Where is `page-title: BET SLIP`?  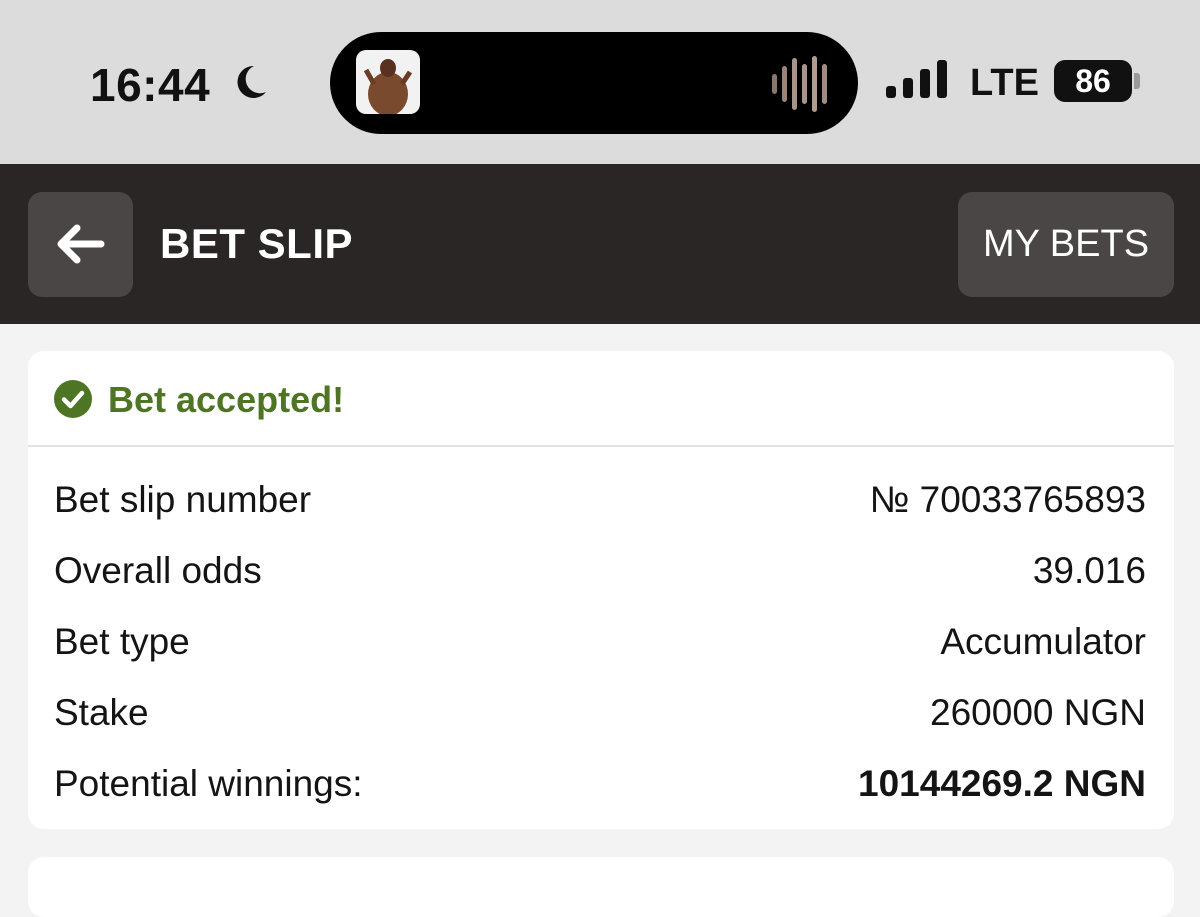
page-title: BET SLIP is located at coordinates (257, 243).